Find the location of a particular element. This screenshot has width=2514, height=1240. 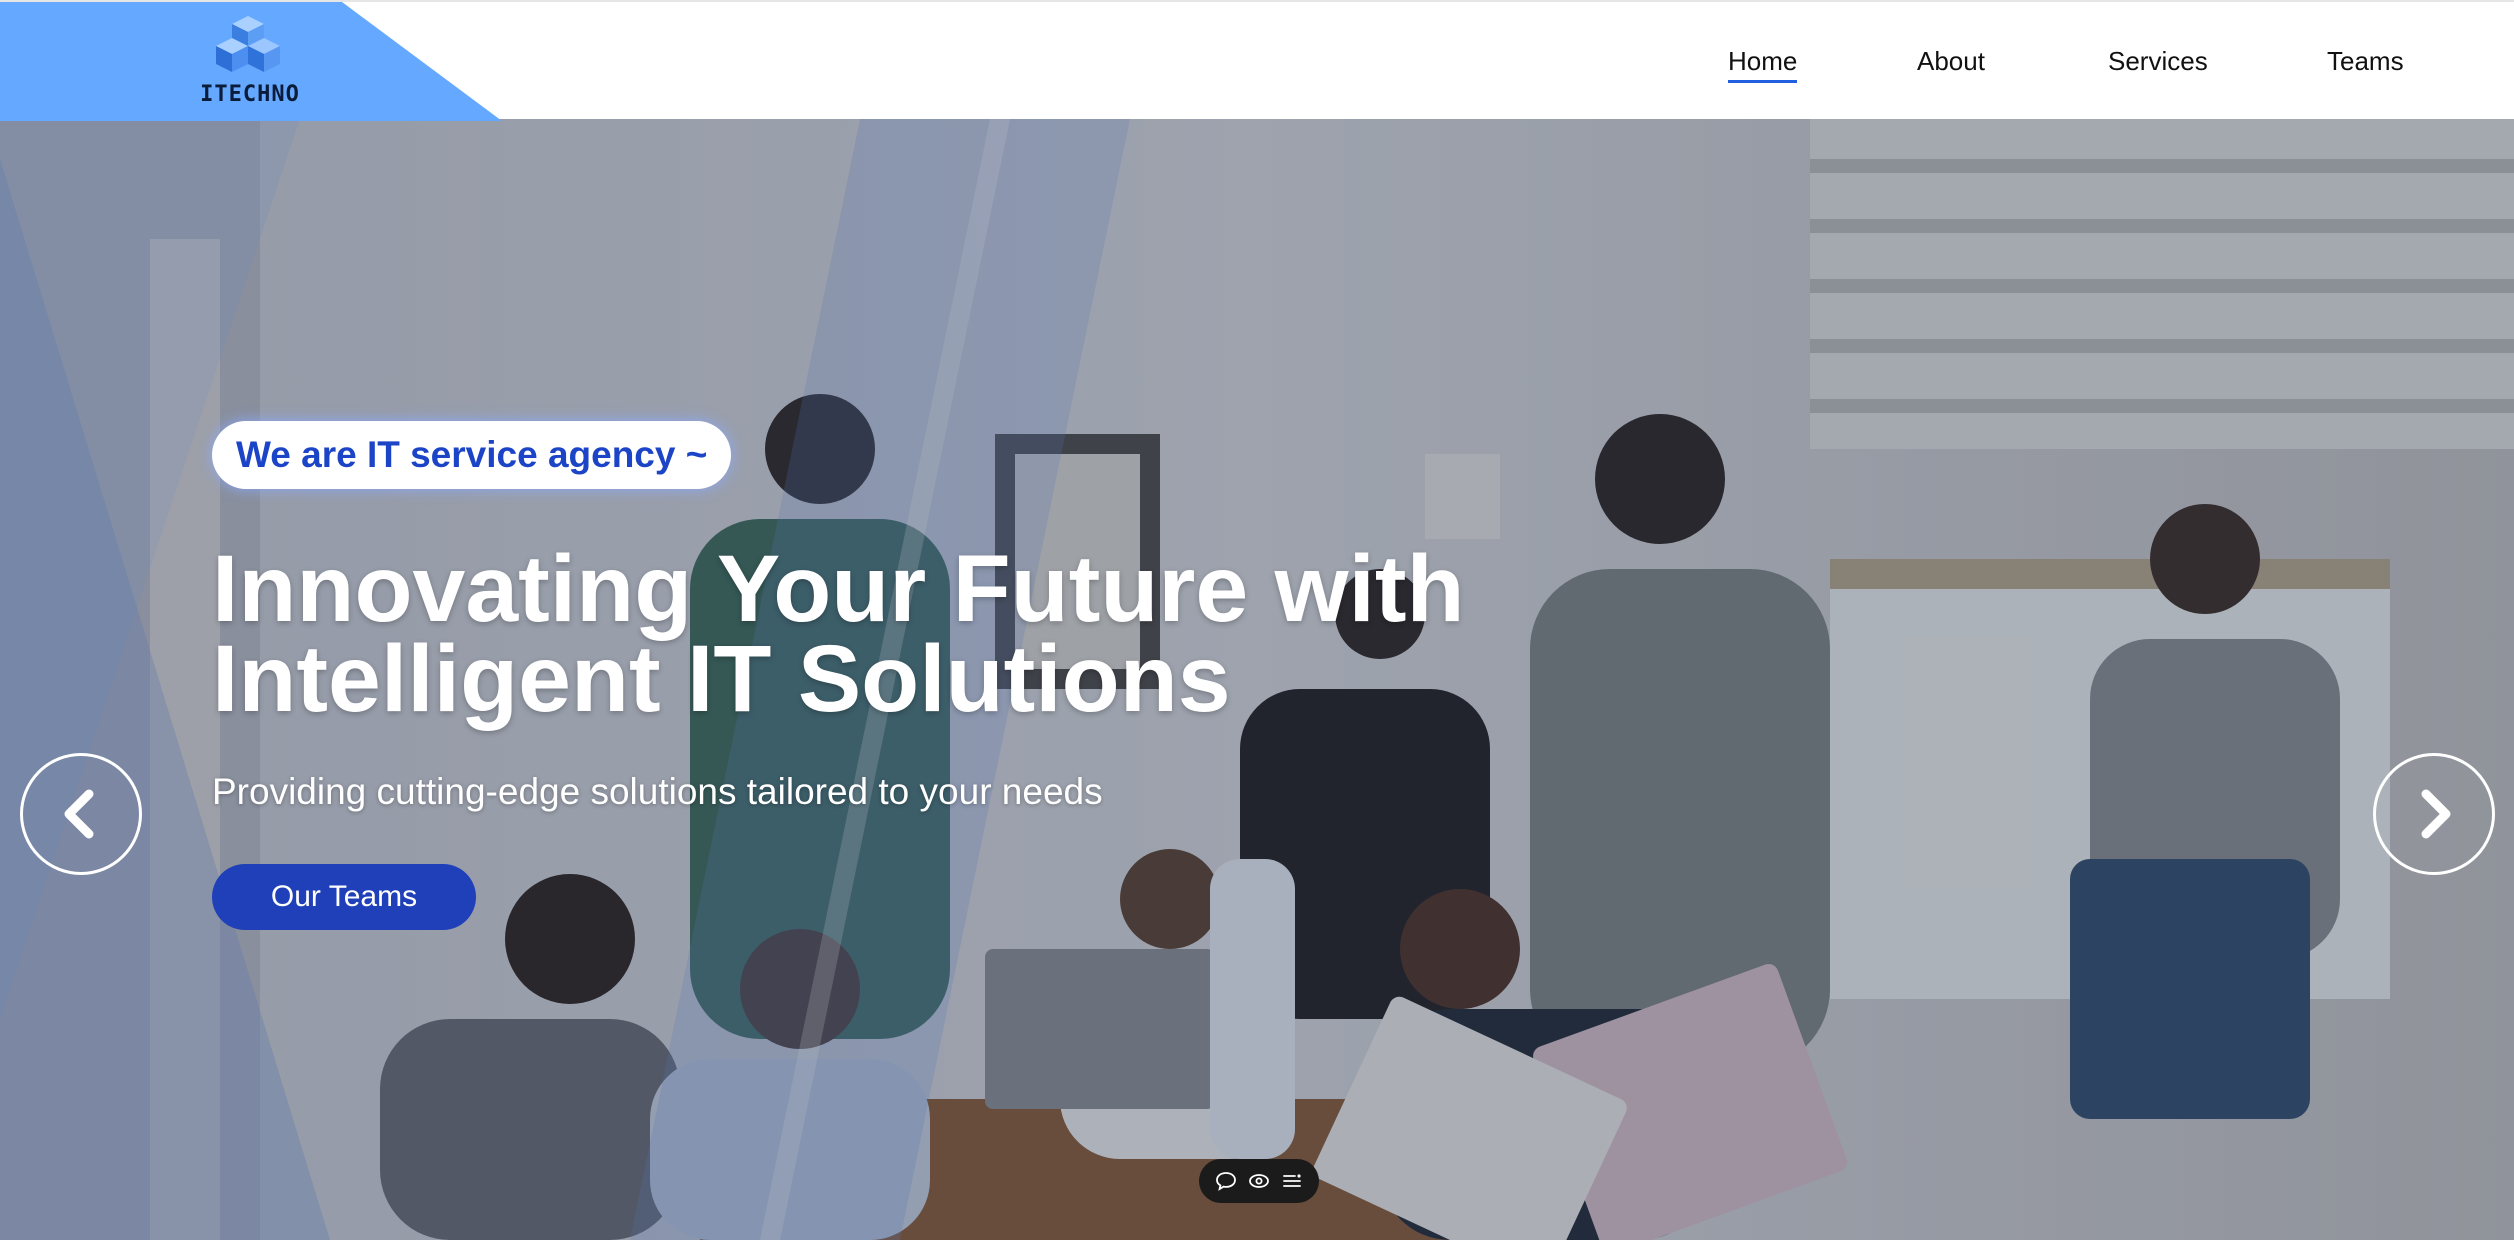

floating-toolbar is located at coordinates (1259, 1181).